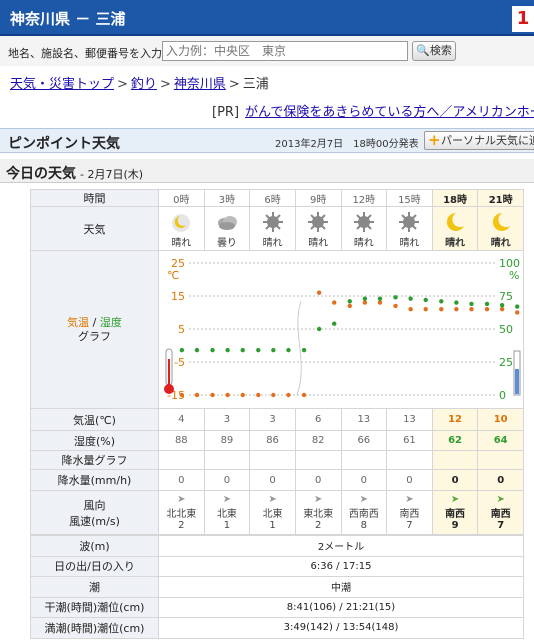 Image resolution: width=534 pixels, height=640 pixels. Describe the element at coordinates (341, 587) in the screenshot. I see `tide-value: 中潮` at that location.